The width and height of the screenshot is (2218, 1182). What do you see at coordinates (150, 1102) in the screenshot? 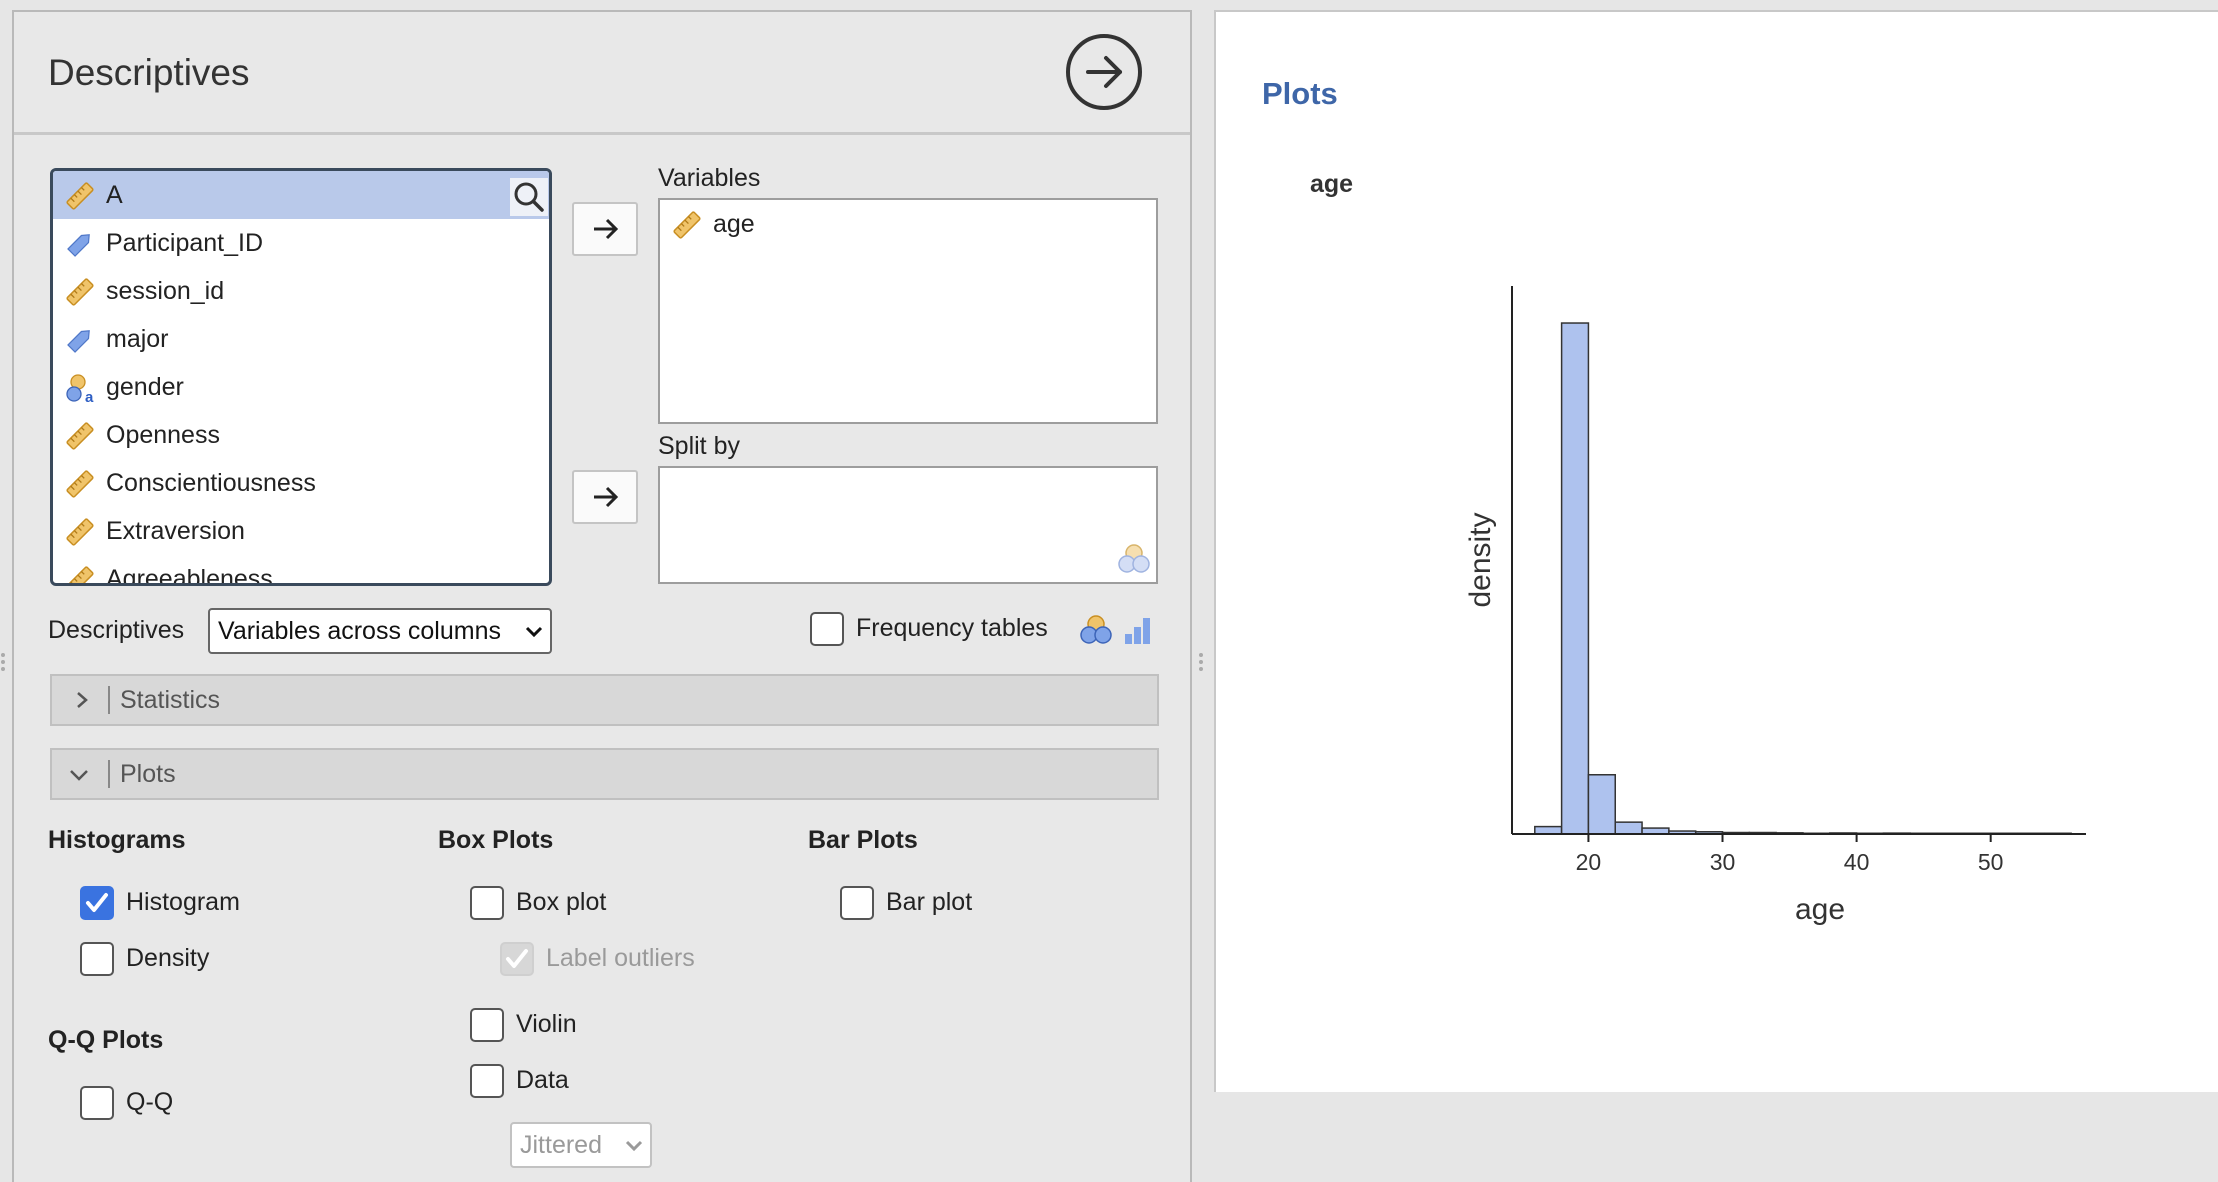
I see `qq-label: Q-Q` at bounding box center [150, 1102].